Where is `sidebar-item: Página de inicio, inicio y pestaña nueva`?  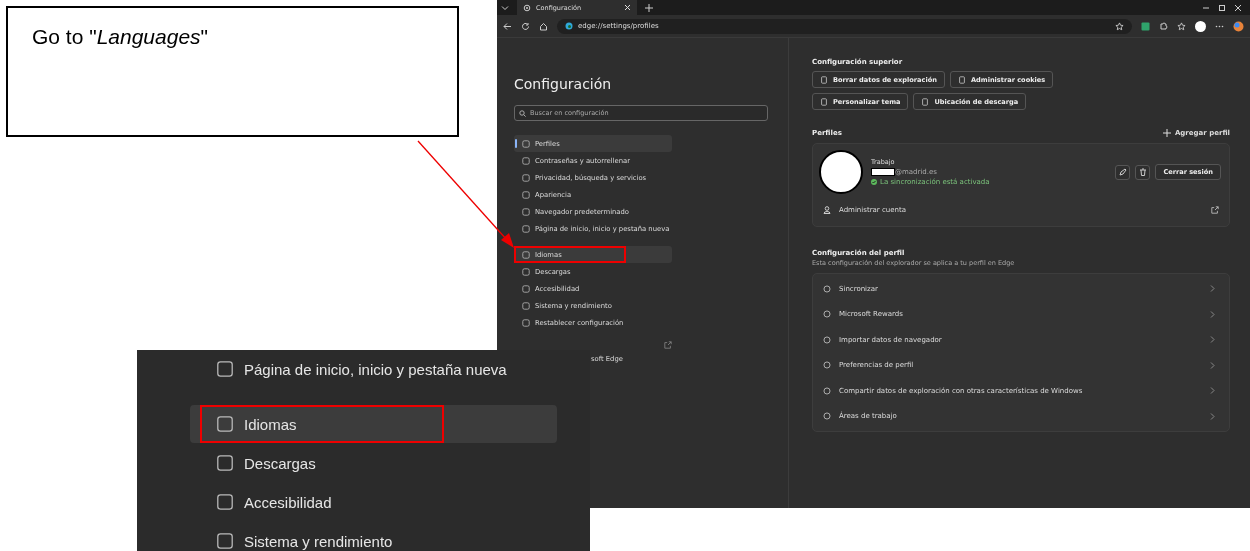 sidebar-item: Página de inicio, inicio y pestaña nueva is located at coordinates (373, 369).